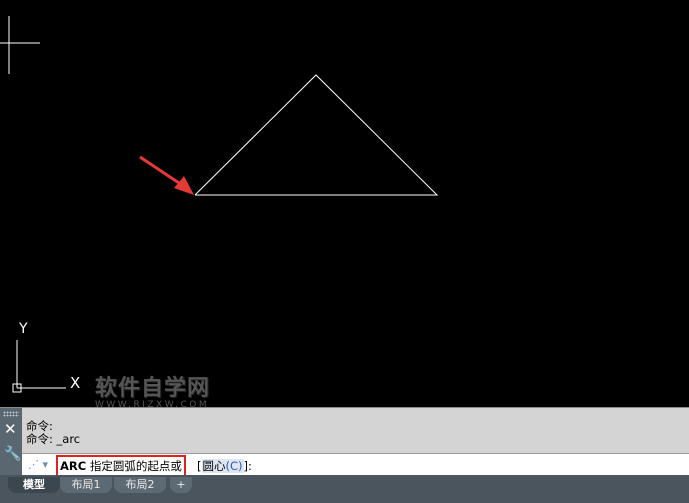 This screenshot has width=689, height=503. Describe the element at coordinates (316, 135) in the screenshot. I see `triangle-shape` at that location.